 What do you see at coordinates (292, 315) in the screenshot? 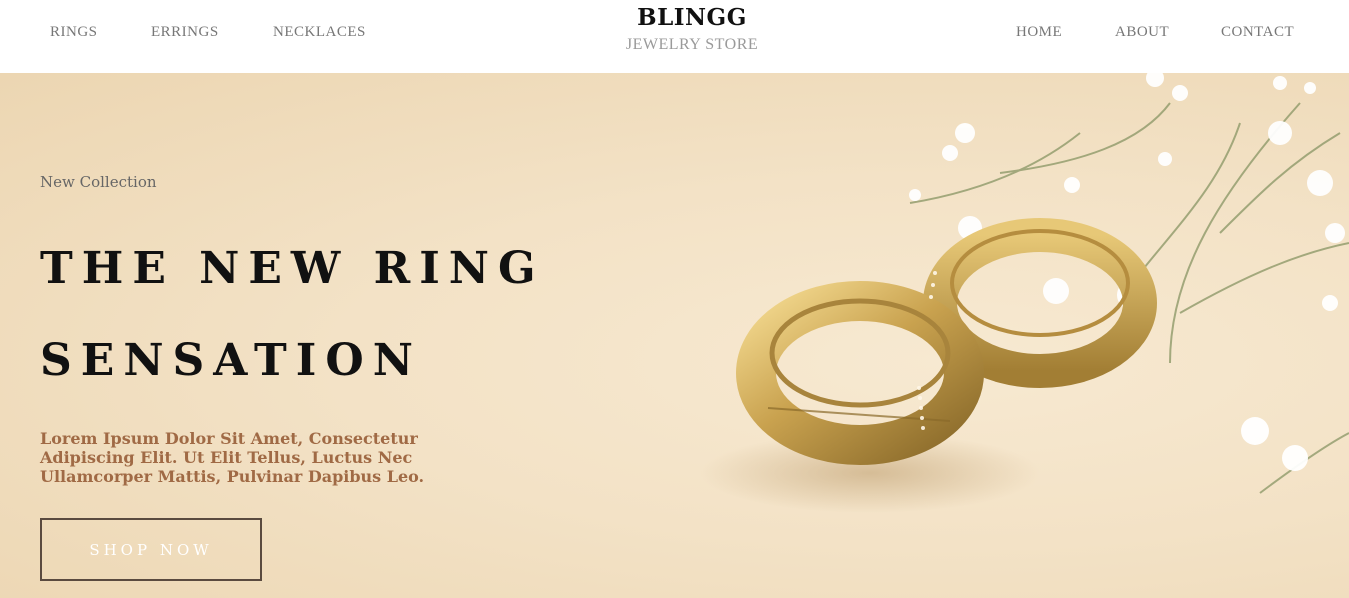
I see `hero-headline: THE NEW RING SENSATION` at bounding box center [292, 315].